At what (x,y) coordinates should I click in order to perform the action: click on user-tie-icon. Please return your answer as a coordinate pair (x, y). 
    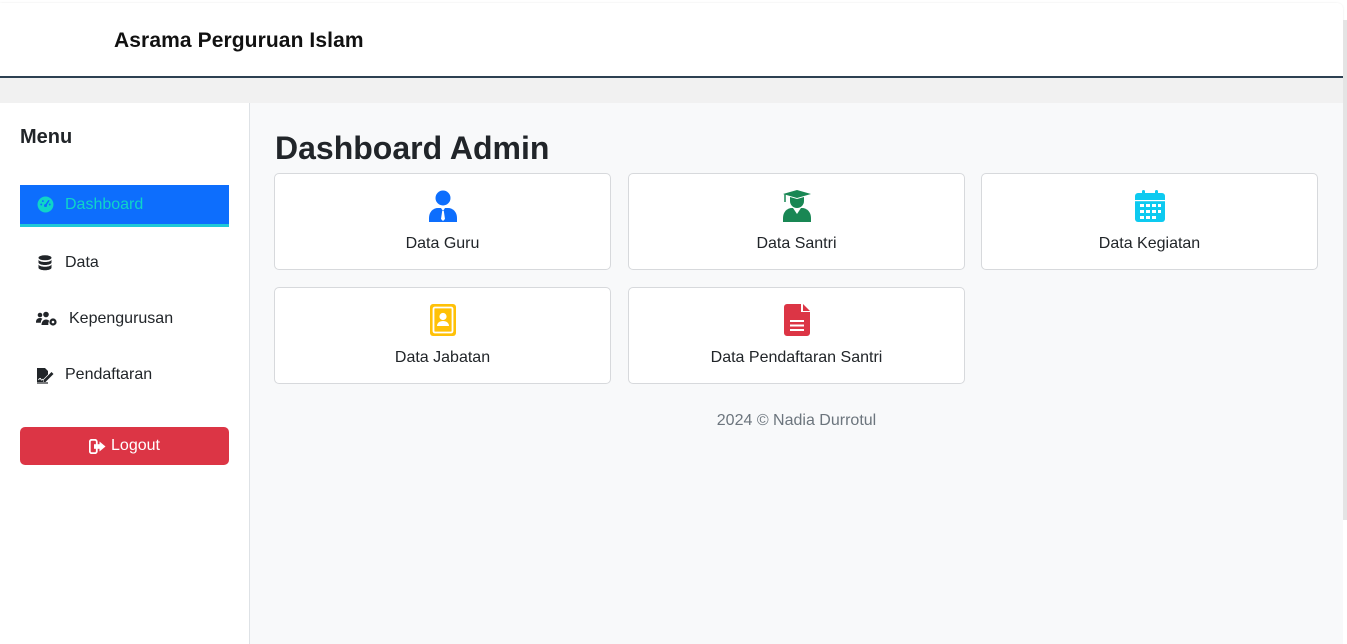
    Looking at the image, I should click on (443, 206).